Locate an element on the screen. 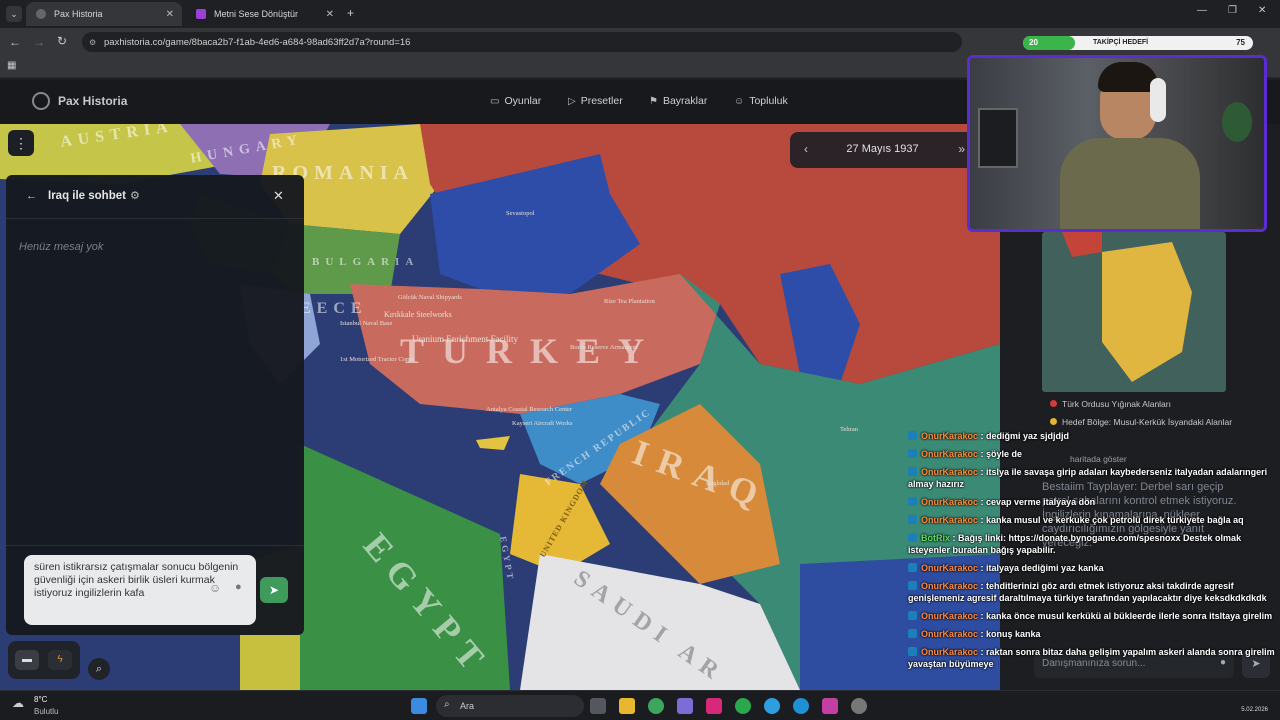 This screenshot has width=1280, height=720. chat-text: cevap verme italyaya dön is located at coordinates (1041, 502).